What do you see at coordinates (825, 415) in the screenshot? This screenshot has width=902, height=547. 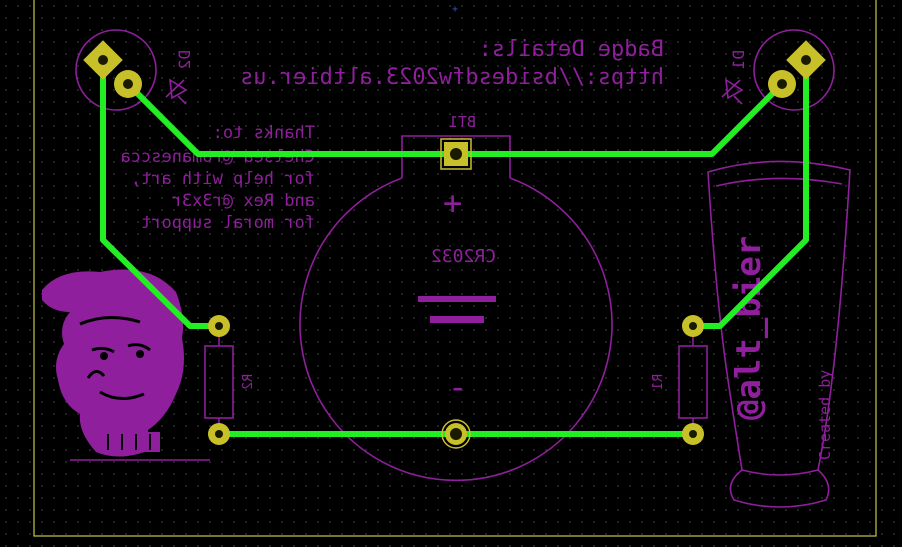 I see `glass-created-by-text: Created by` at bounding box center [825, 415].